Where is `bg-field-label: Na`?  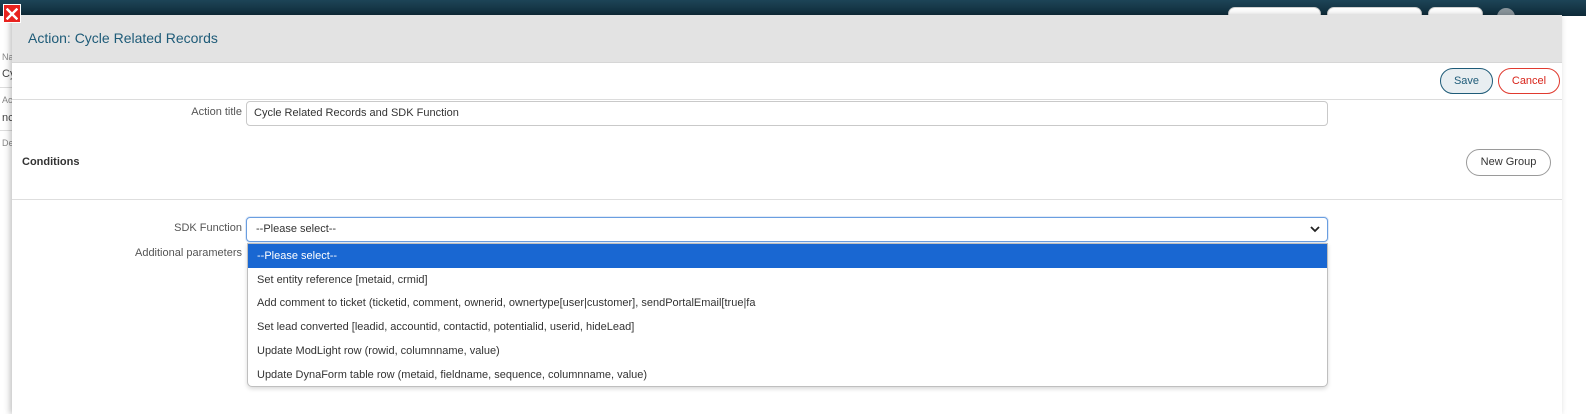
bg-field-label: Na is located at coordinates (7, 57).